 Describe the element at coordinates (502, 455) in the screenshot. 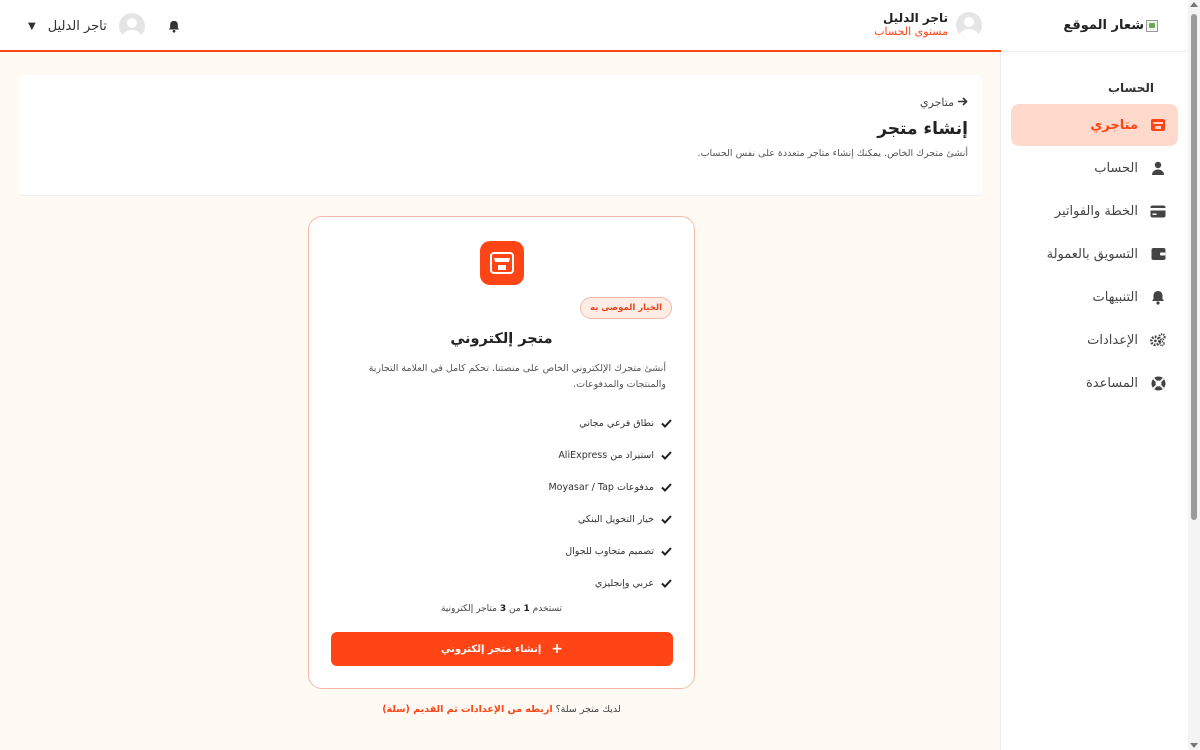

I see `list-item: استيراد من AliExpress` at that location.